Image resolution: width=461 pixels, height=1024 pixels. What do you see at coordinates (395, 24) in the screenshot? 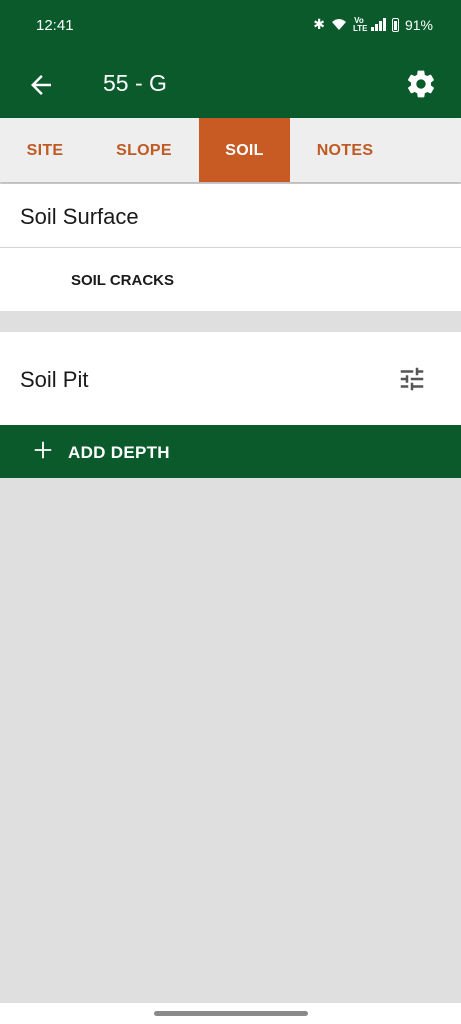
I see `battery-icon` at bounding box center [395, 24].